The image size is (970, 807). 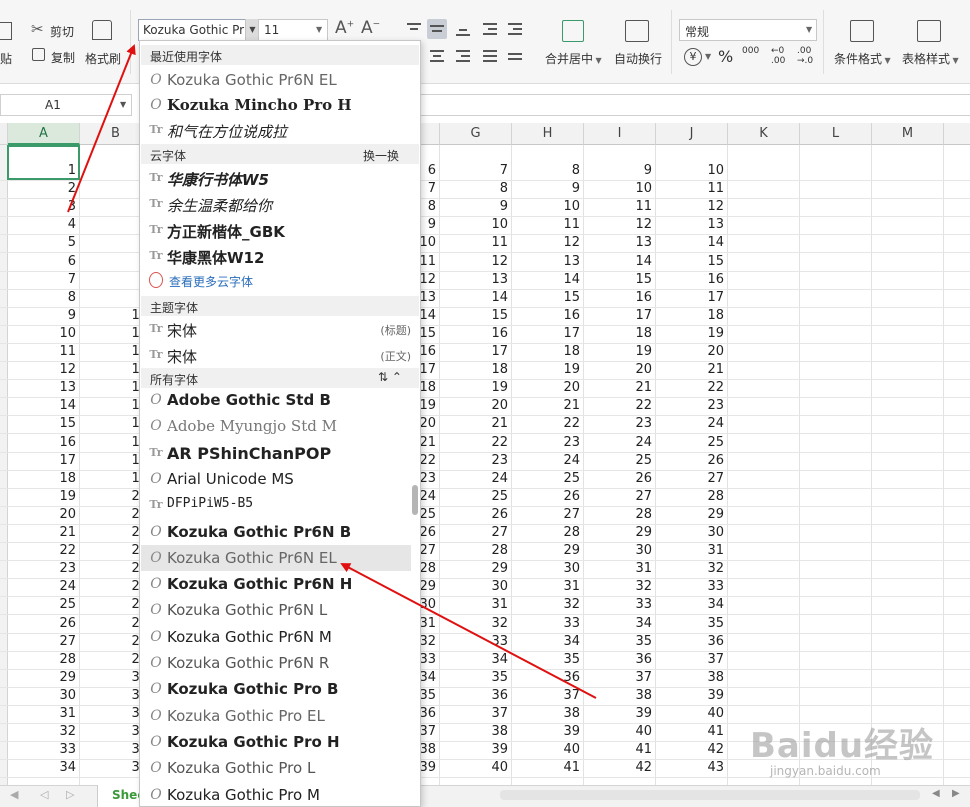 I want to click on cell-g21: 27, so click(x=476, y=533).